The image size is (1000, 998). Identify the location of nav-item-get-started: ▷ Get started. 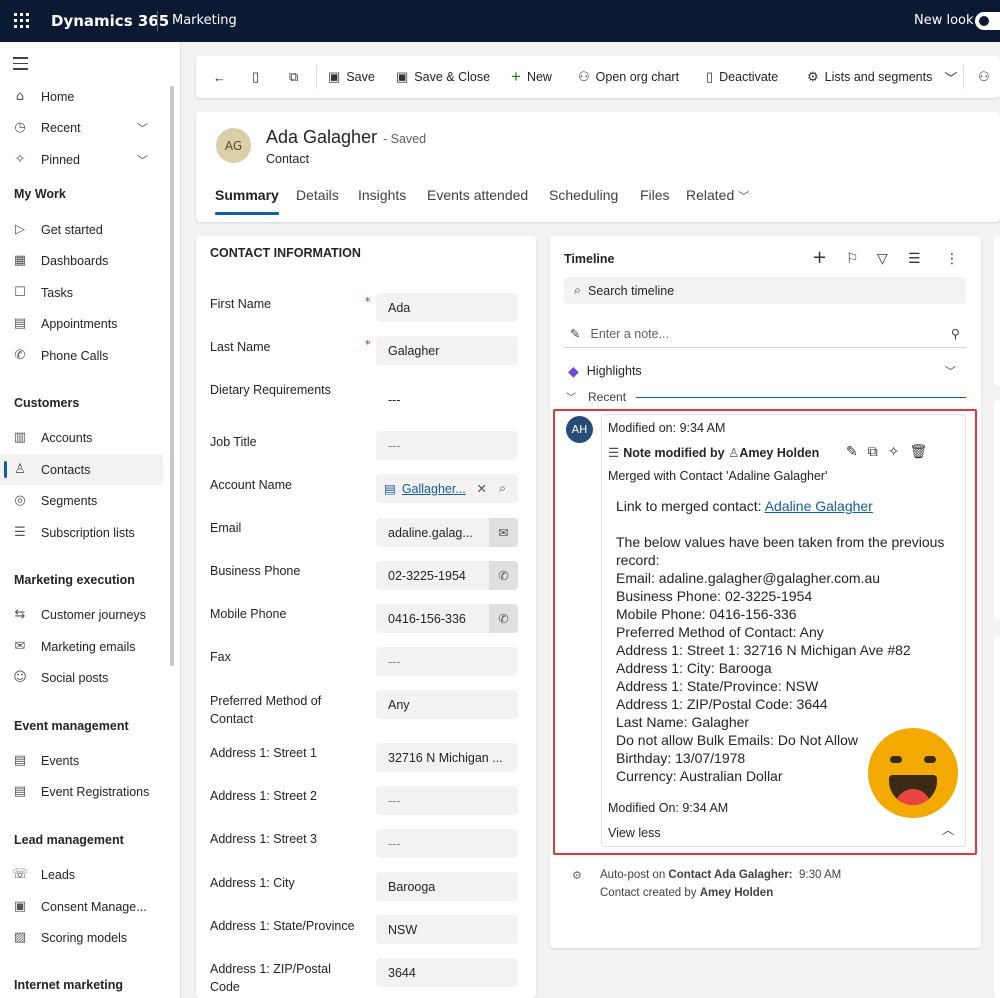
(81, 229).